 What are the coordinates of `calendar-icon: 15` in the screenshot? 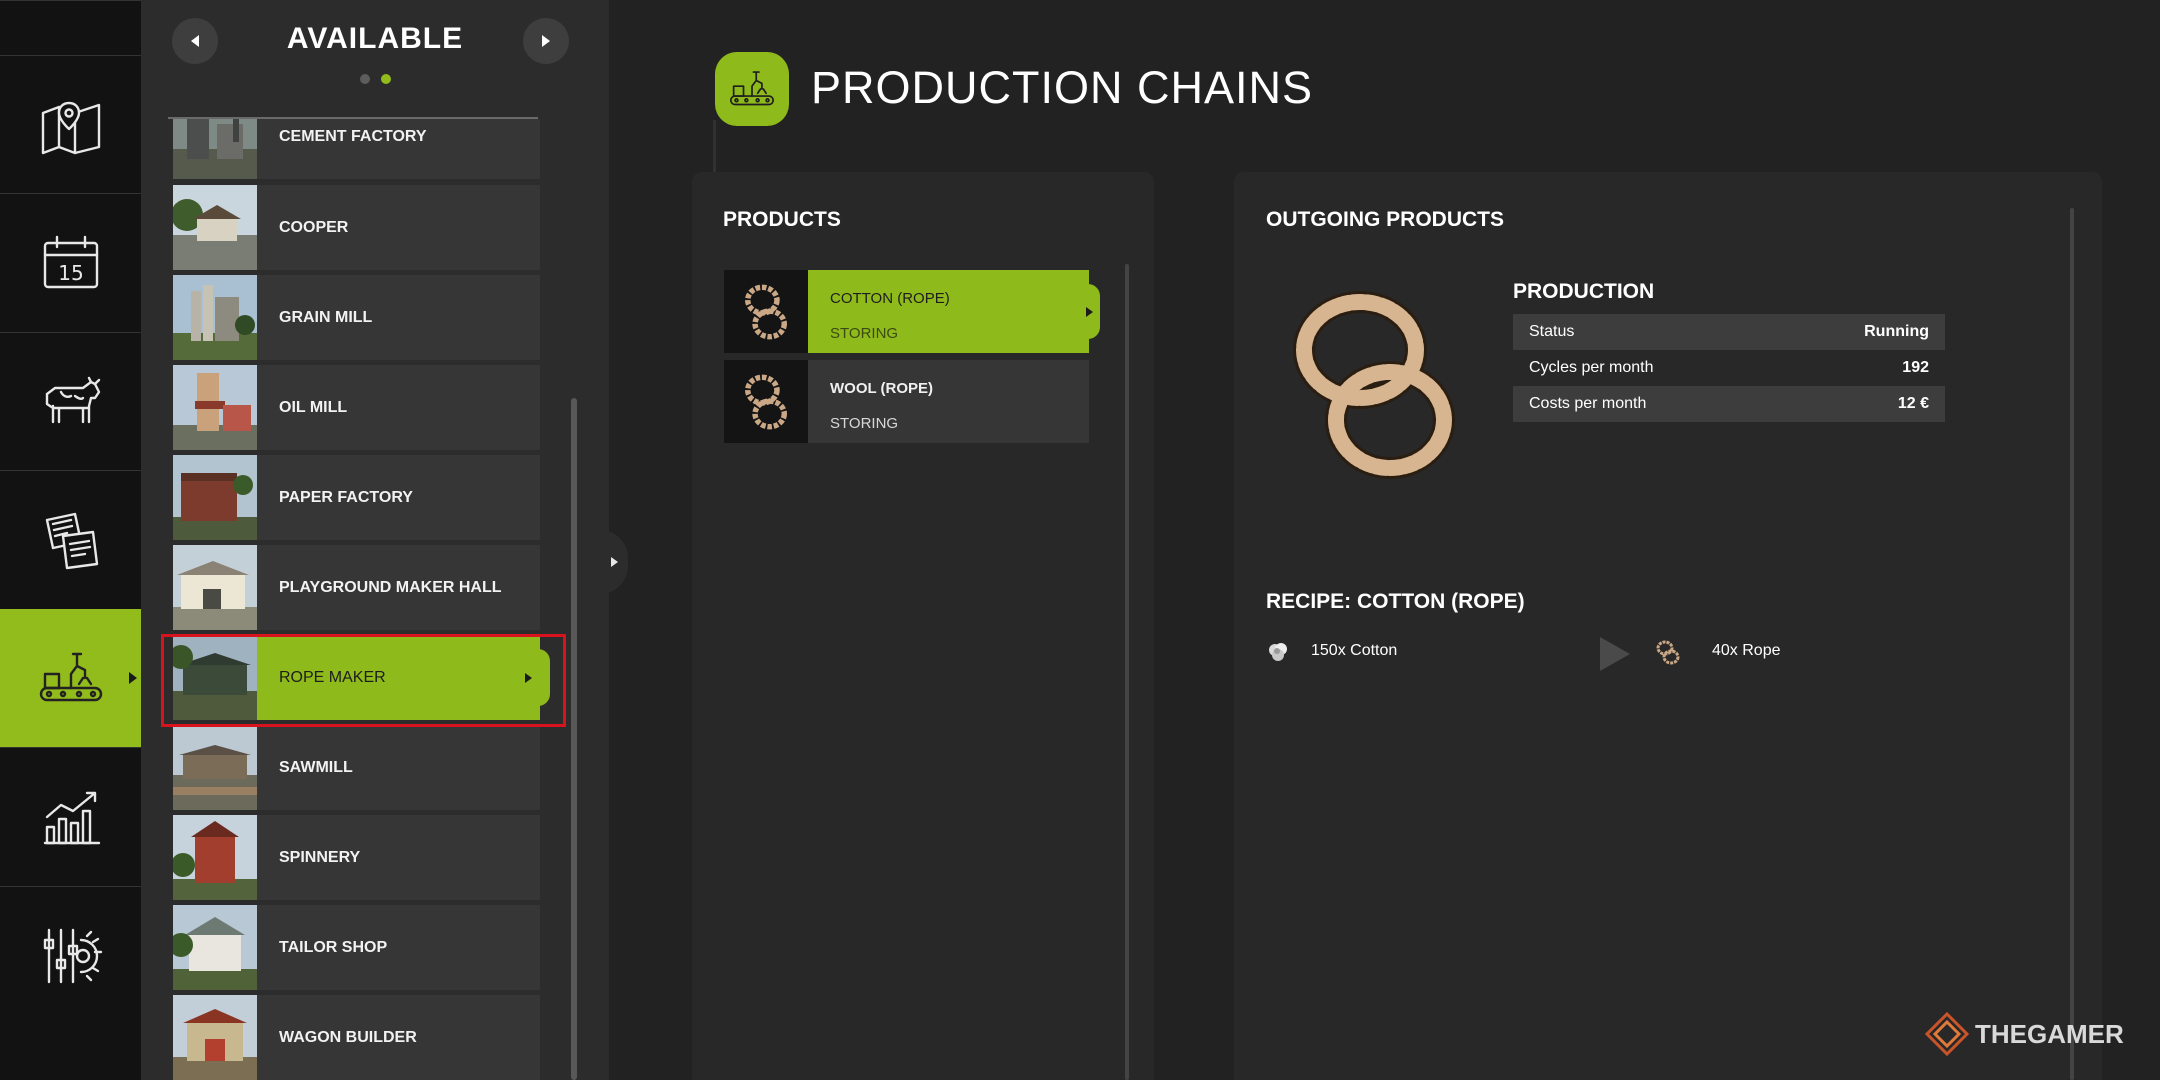 It's located at (70, 261).